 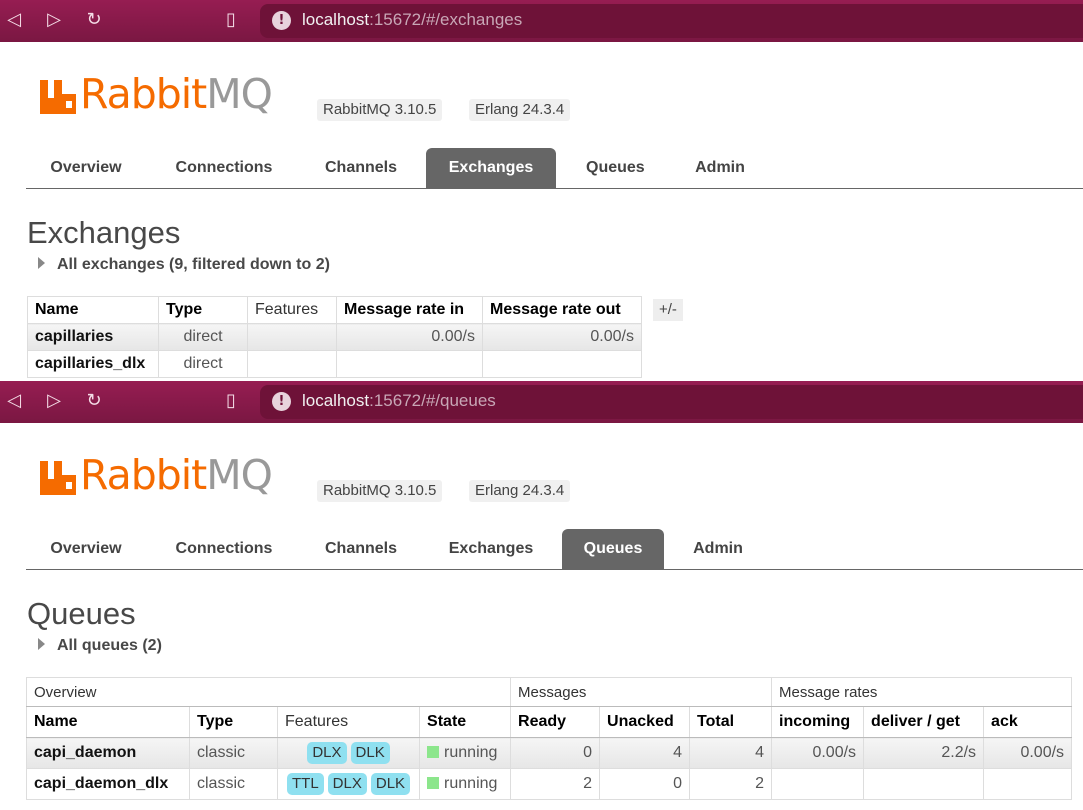 What do you see at coordinates (412, 20) in the screenshot?
I see `url-text: localhost:15672/#/exchanges` at bounding box center [412, 20].